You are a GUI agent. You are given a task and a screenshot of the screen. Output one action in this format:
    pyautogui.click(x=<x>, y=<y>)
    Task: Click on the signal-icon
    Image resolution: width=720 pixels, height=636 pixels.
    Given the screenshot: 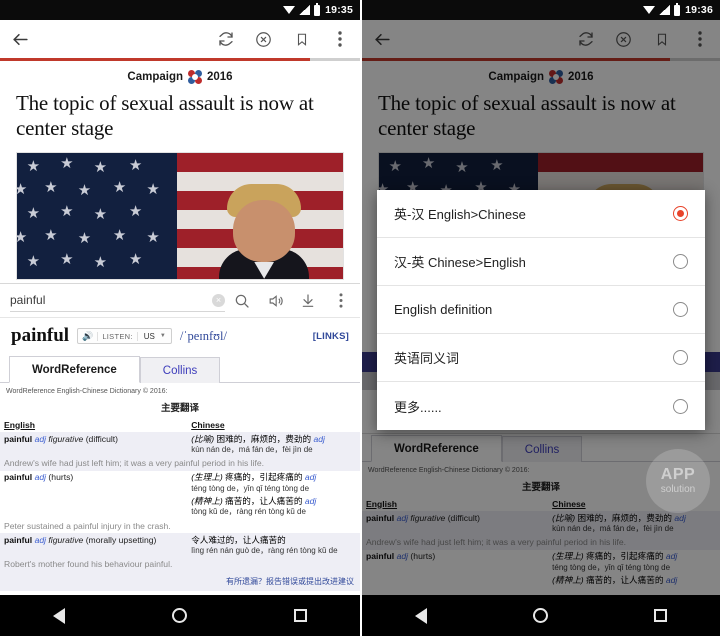 What is the action you would take?
    pyautogui.click(x=665, y=10)
    